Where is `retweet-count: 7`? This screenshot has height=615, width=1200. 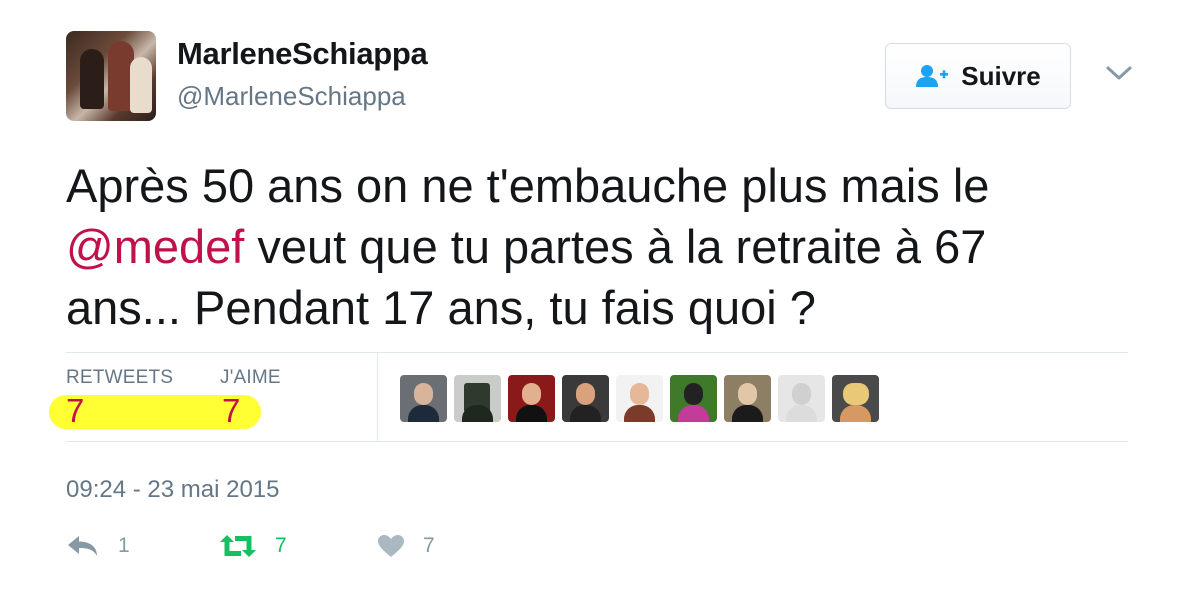 retweet-count: 7 is located at coordinates (281, 545).